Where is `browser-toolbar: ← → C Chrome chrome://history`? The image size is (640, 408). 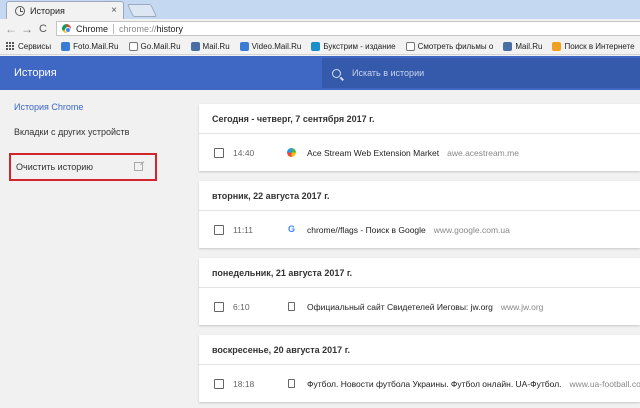
browser-toolbar: ← → C Chrome chrome://history is located at coordinates (320, 28).